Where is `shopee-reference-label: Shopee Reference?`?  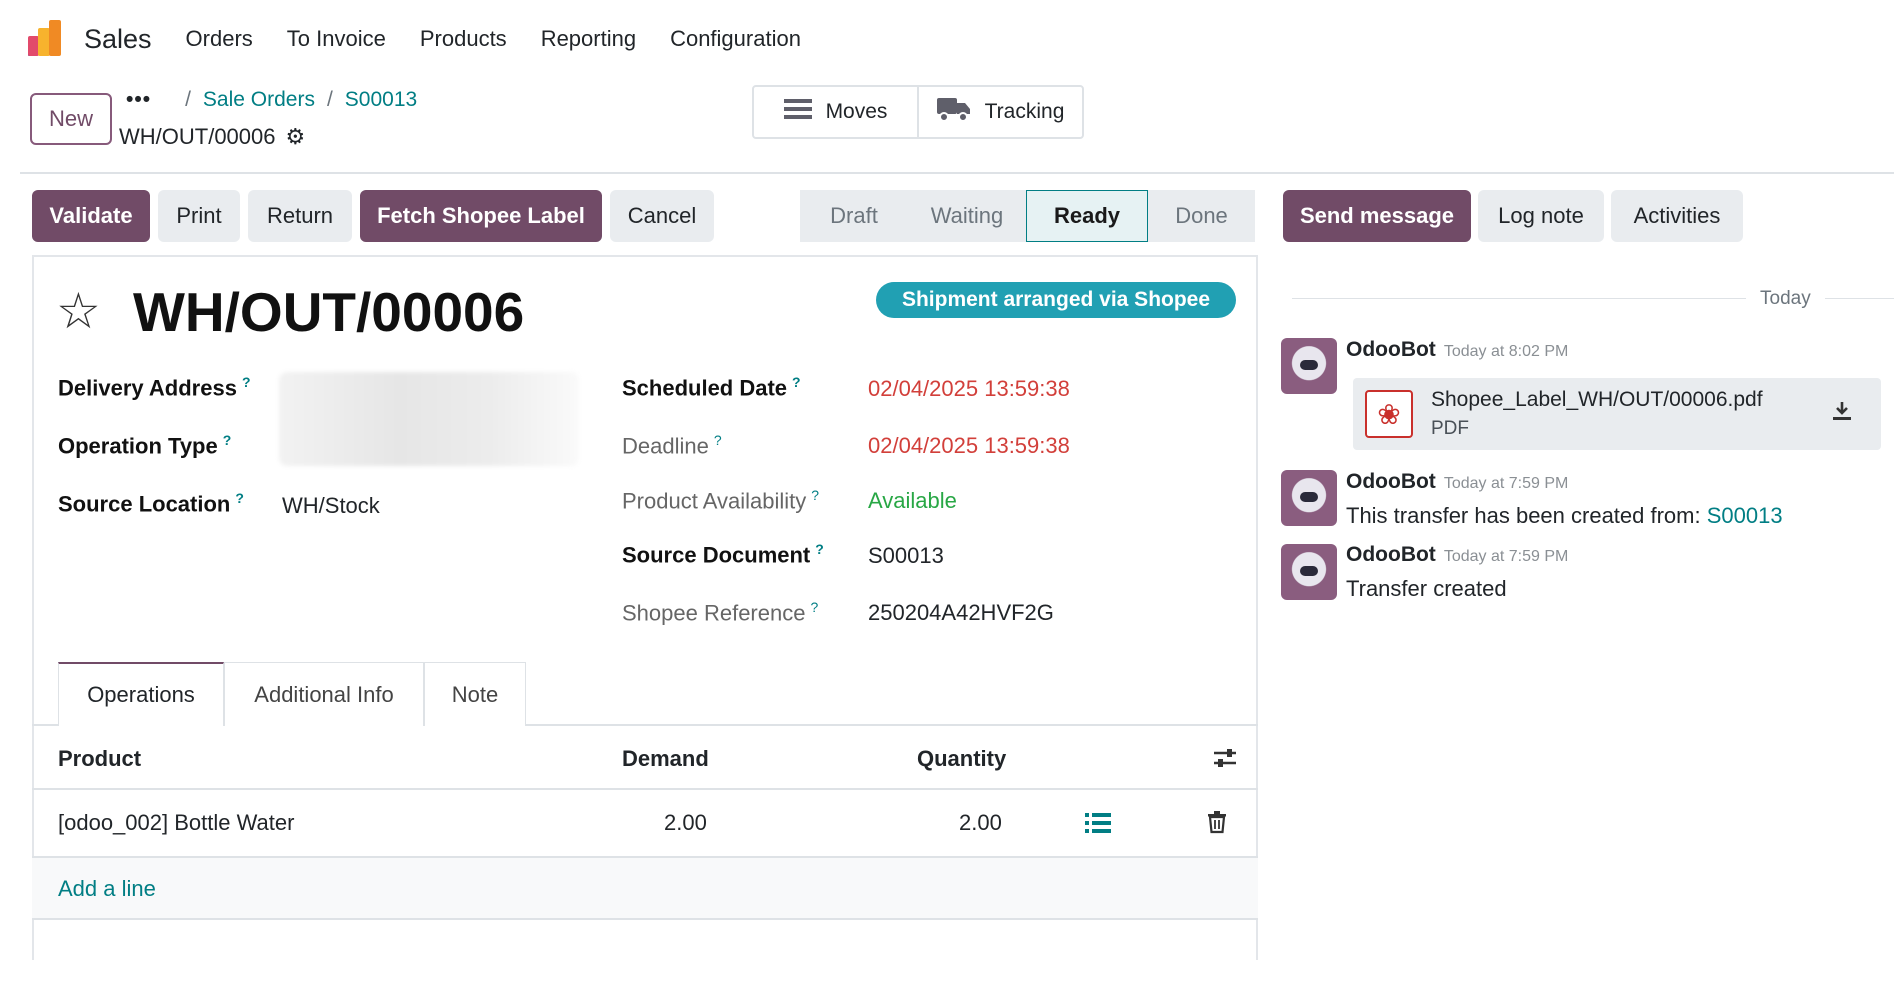 shopee-reference-label: Shopee Reference? is located at coordinates (720, 612).